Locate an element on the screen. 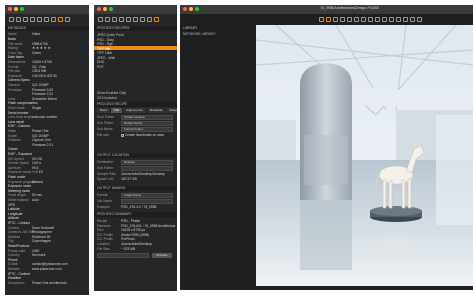  destination-select: Desktop is located at coordinates (147, 162).